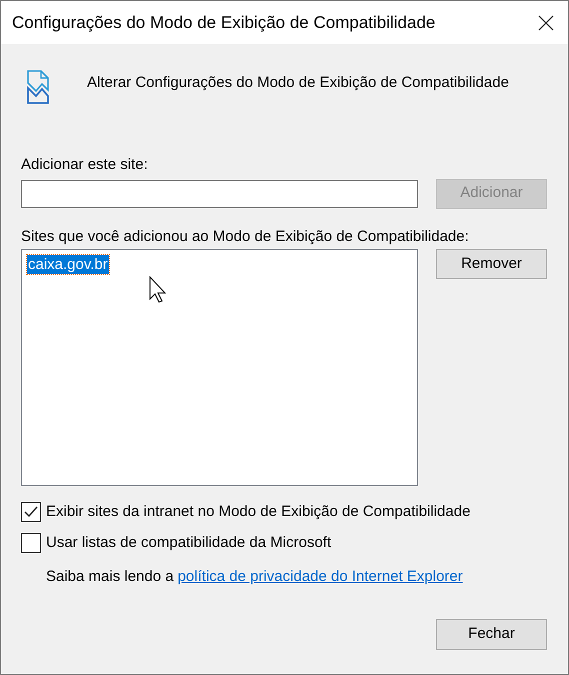 This screenshot has height=675, width=569. What do you see at coordinates (85, 165) in the screenshot?
I see `field-label: Adicionar este site:` at bounding box center [85, 165].